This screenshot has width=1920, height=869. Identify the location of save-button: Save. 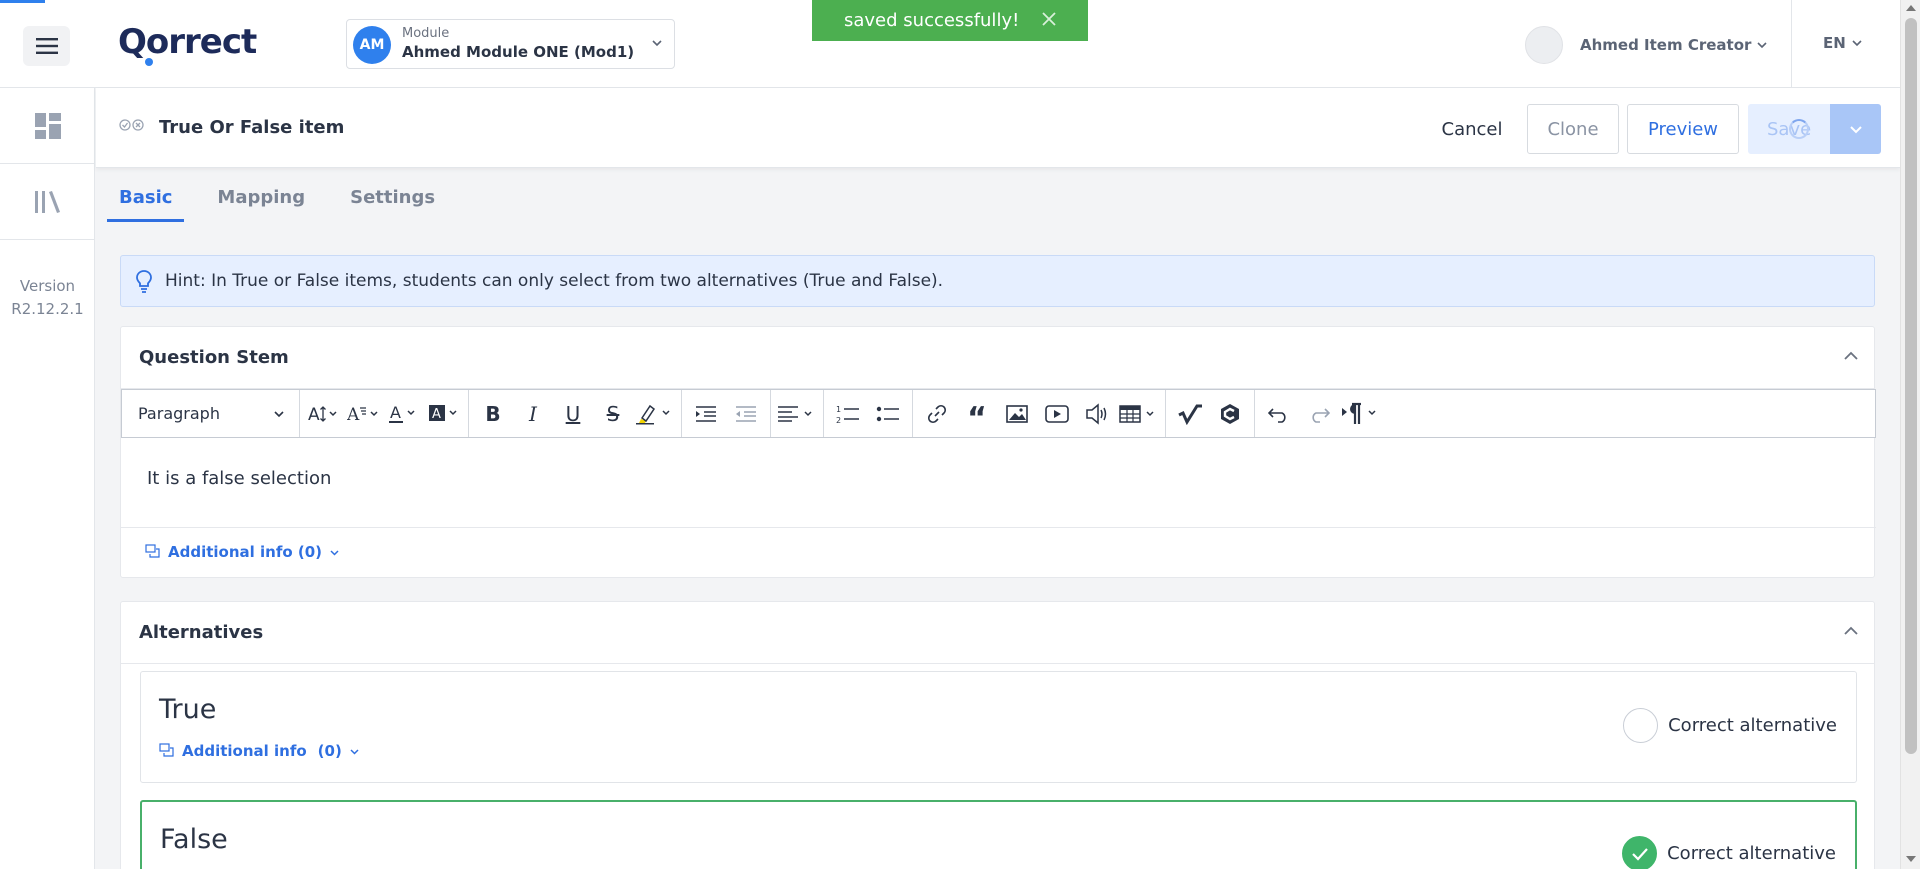
(1789, 129).